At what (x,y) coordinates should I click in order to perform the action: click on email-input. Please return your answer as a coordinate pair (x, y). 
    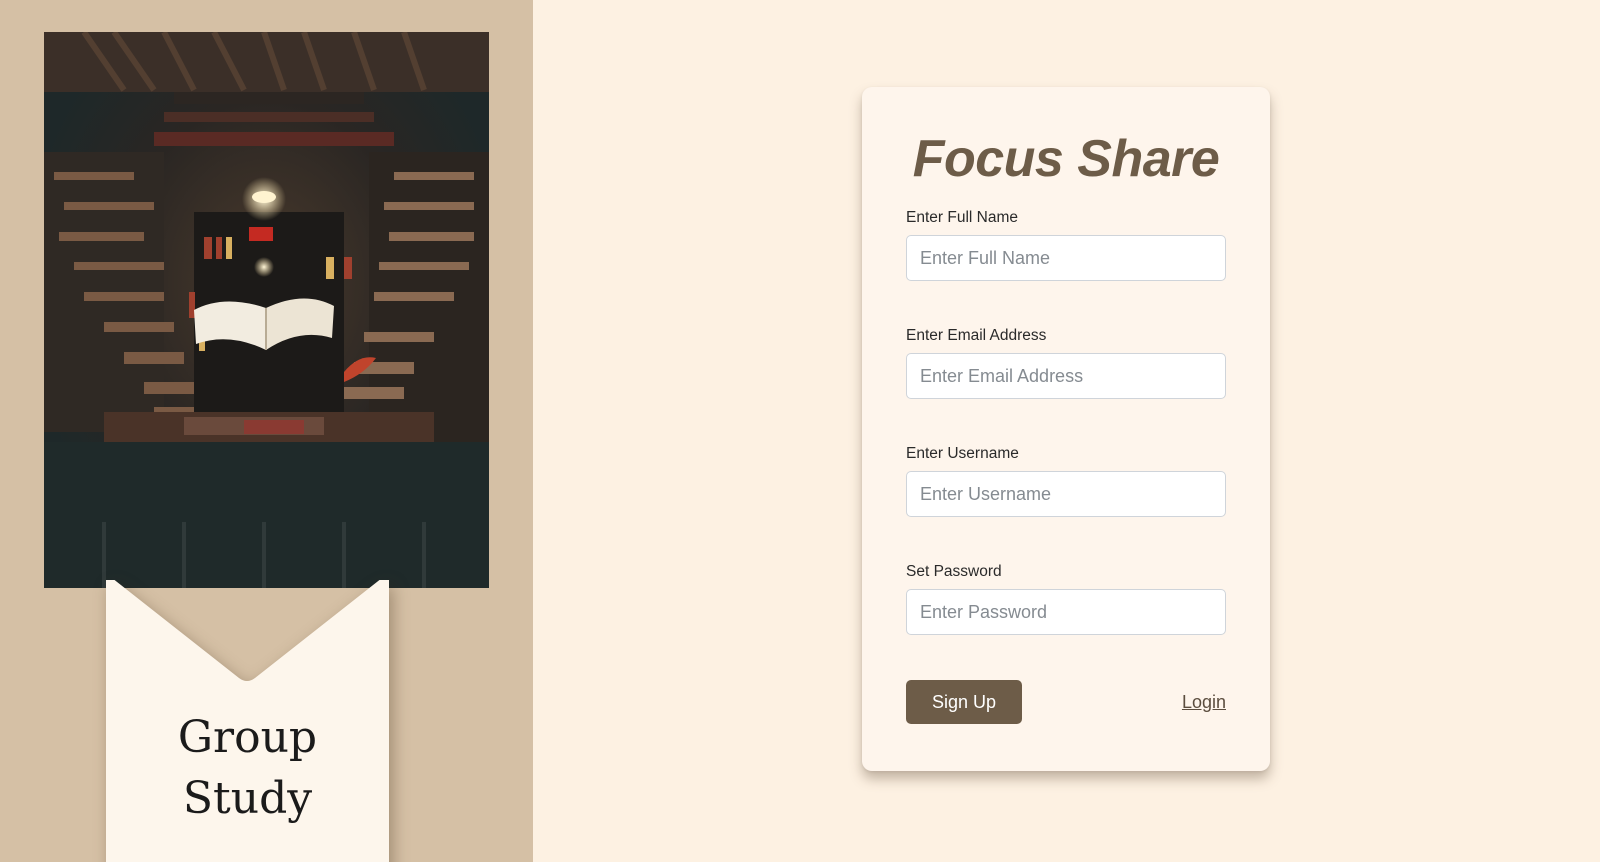
    Looking at the image, I should click on (1066, 376).